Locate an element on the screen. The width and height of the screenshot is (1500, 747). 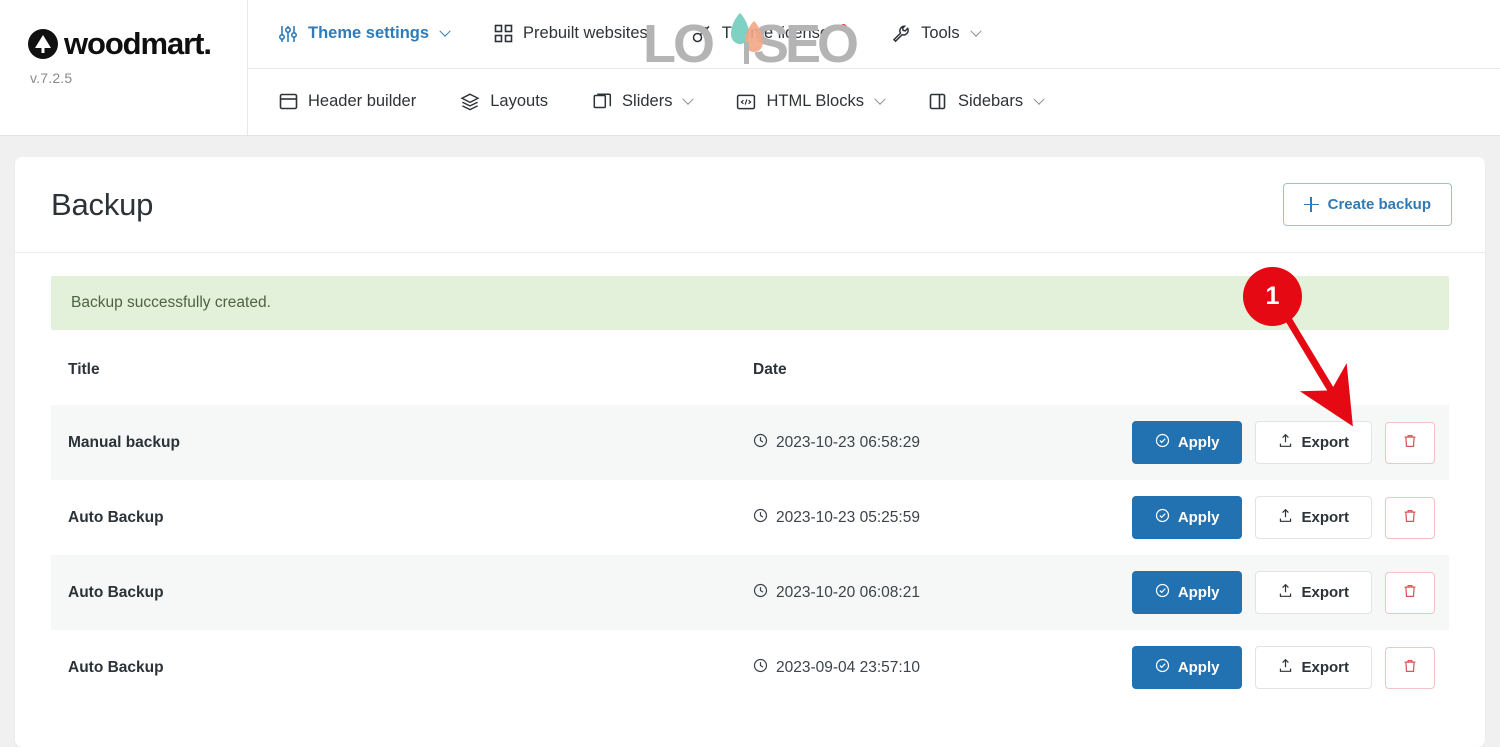
grid-squares-icon is located at coordinates (503, 34).